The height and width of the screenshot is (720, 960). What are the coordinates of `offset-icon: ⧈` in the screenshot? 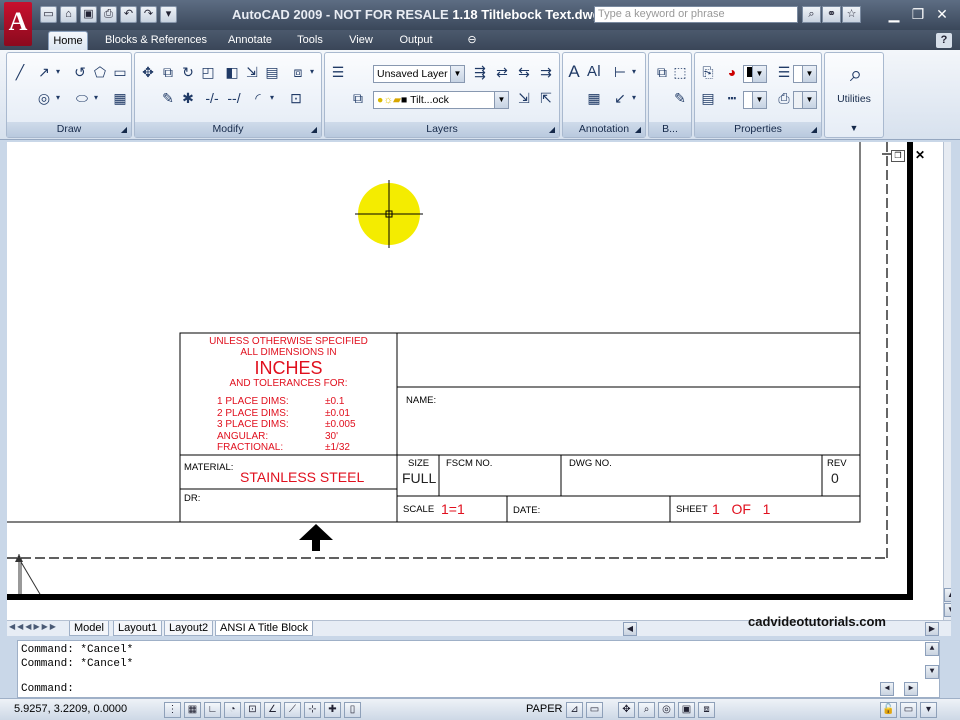 It's located at (298, 72).